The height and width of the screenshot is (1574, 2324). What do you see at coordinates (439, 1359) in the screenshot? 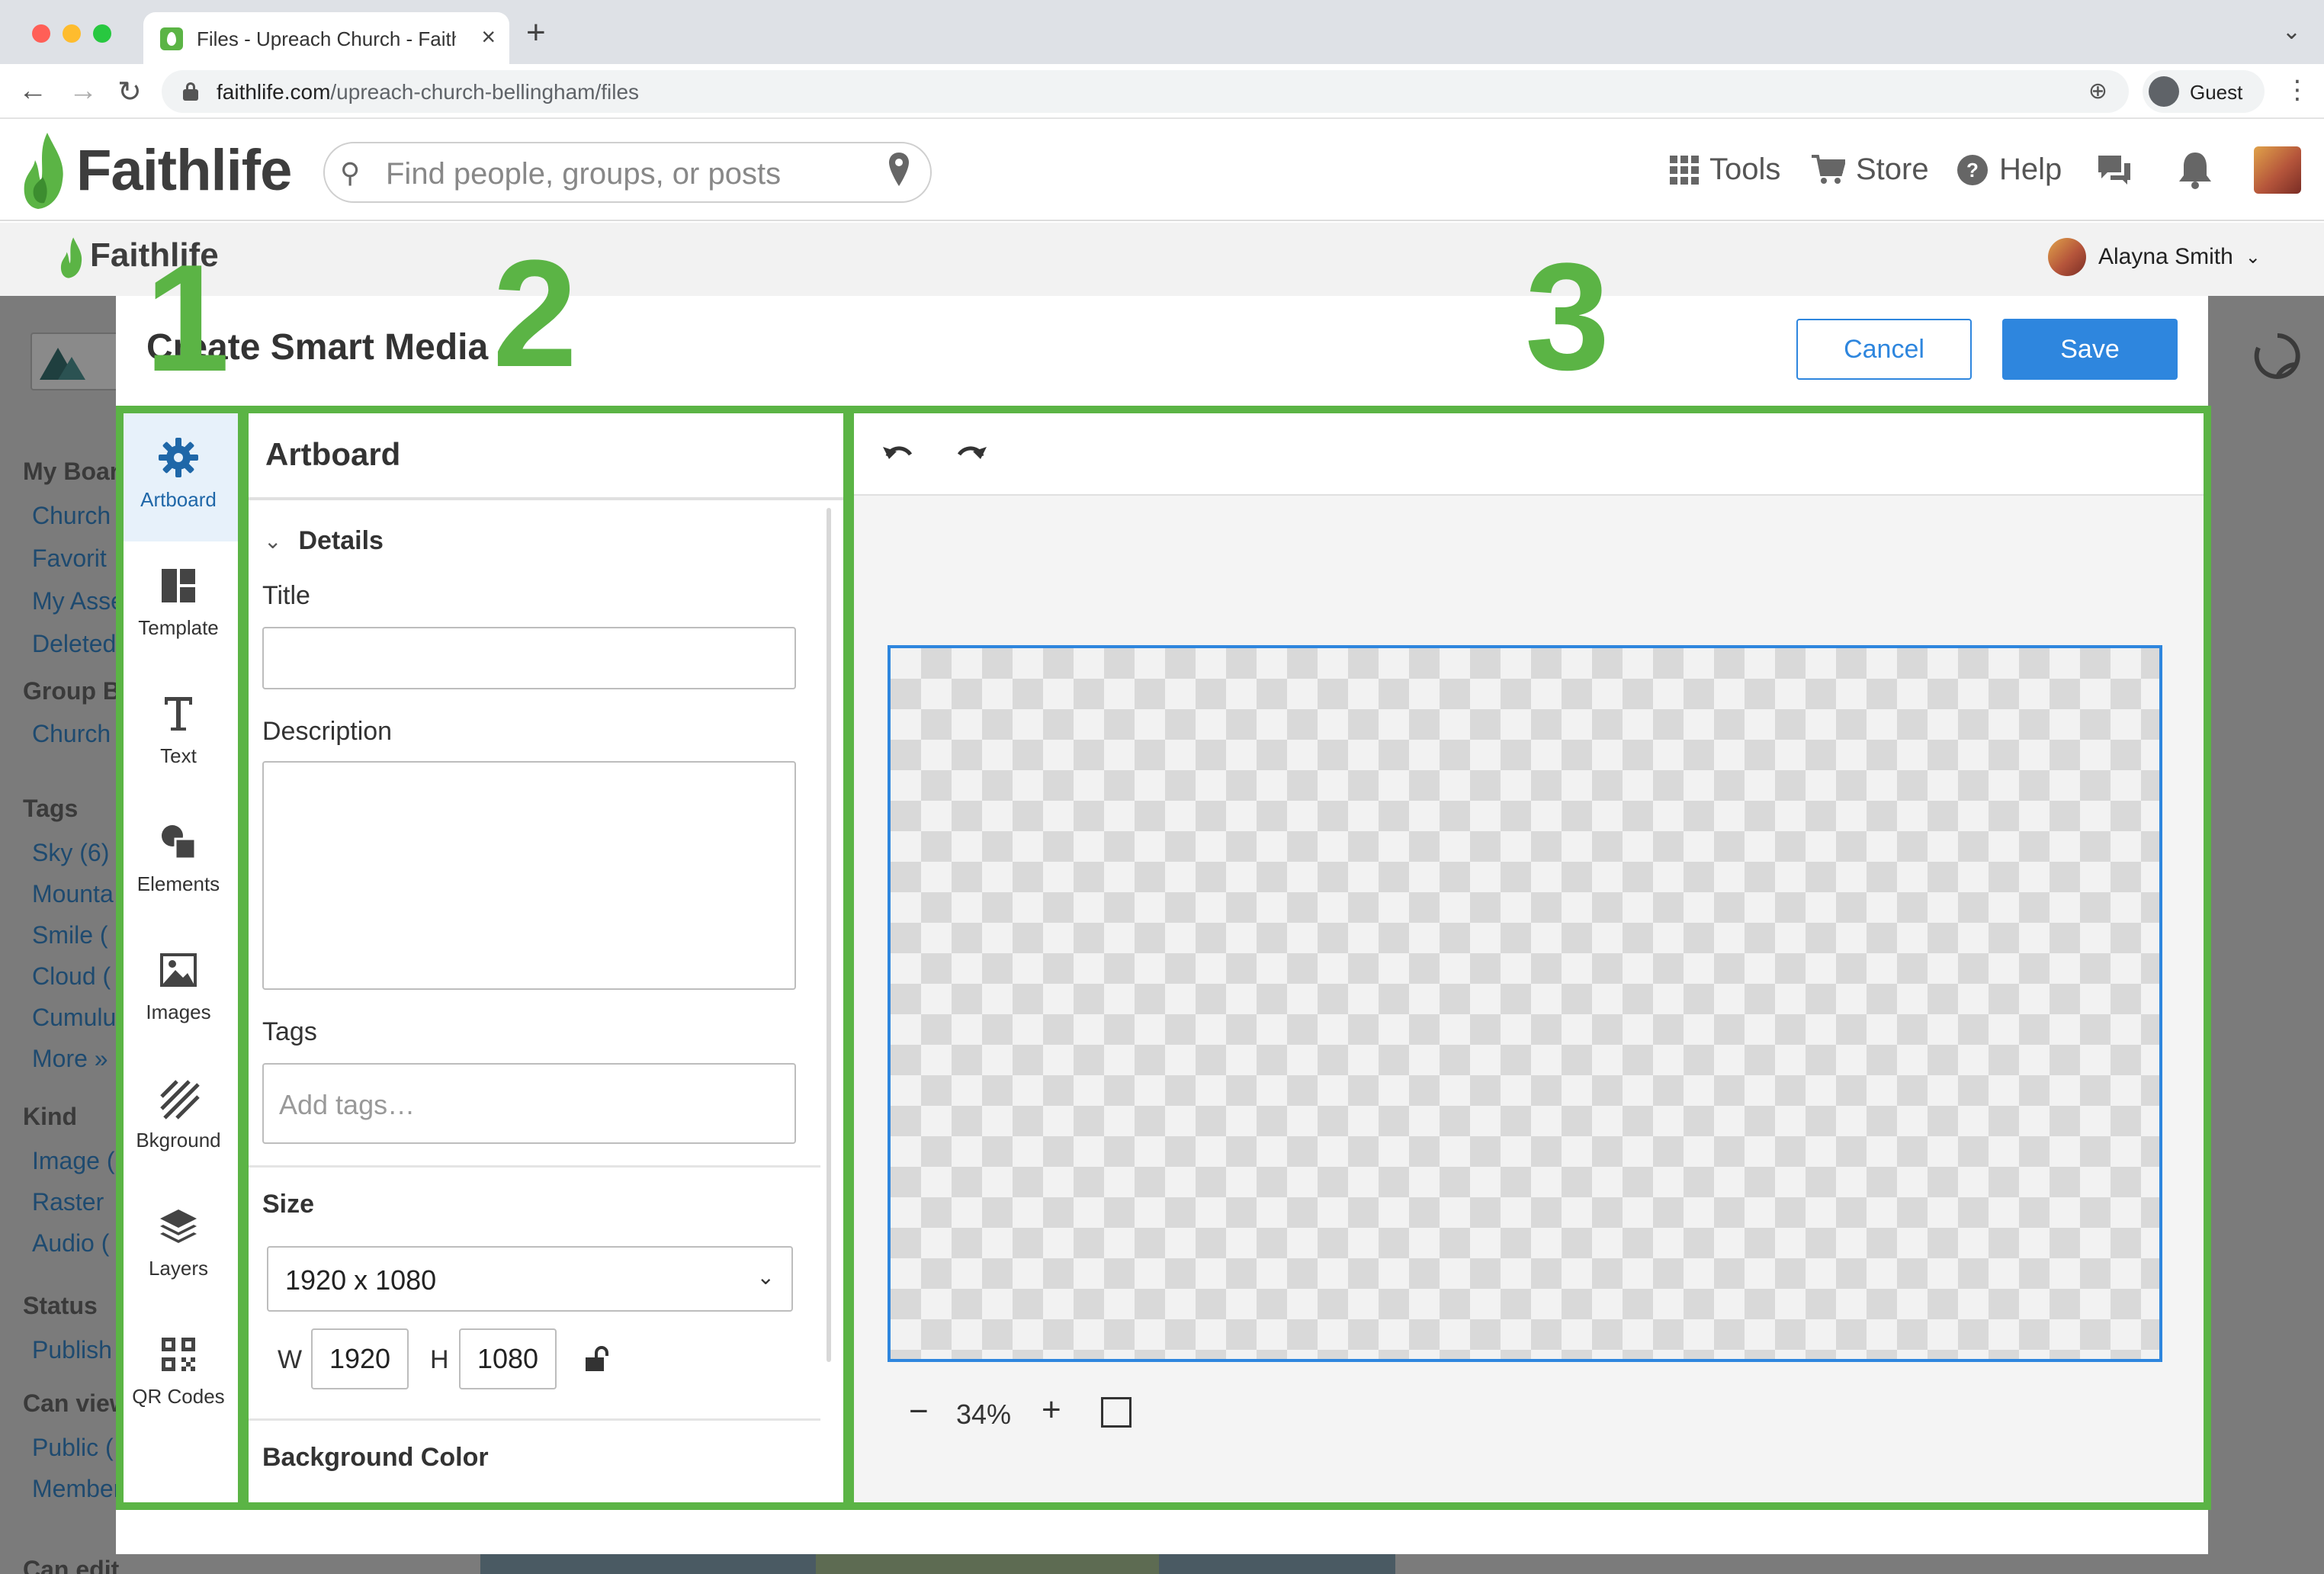
I see `height-label: H` at bounding box center [439, 1359].